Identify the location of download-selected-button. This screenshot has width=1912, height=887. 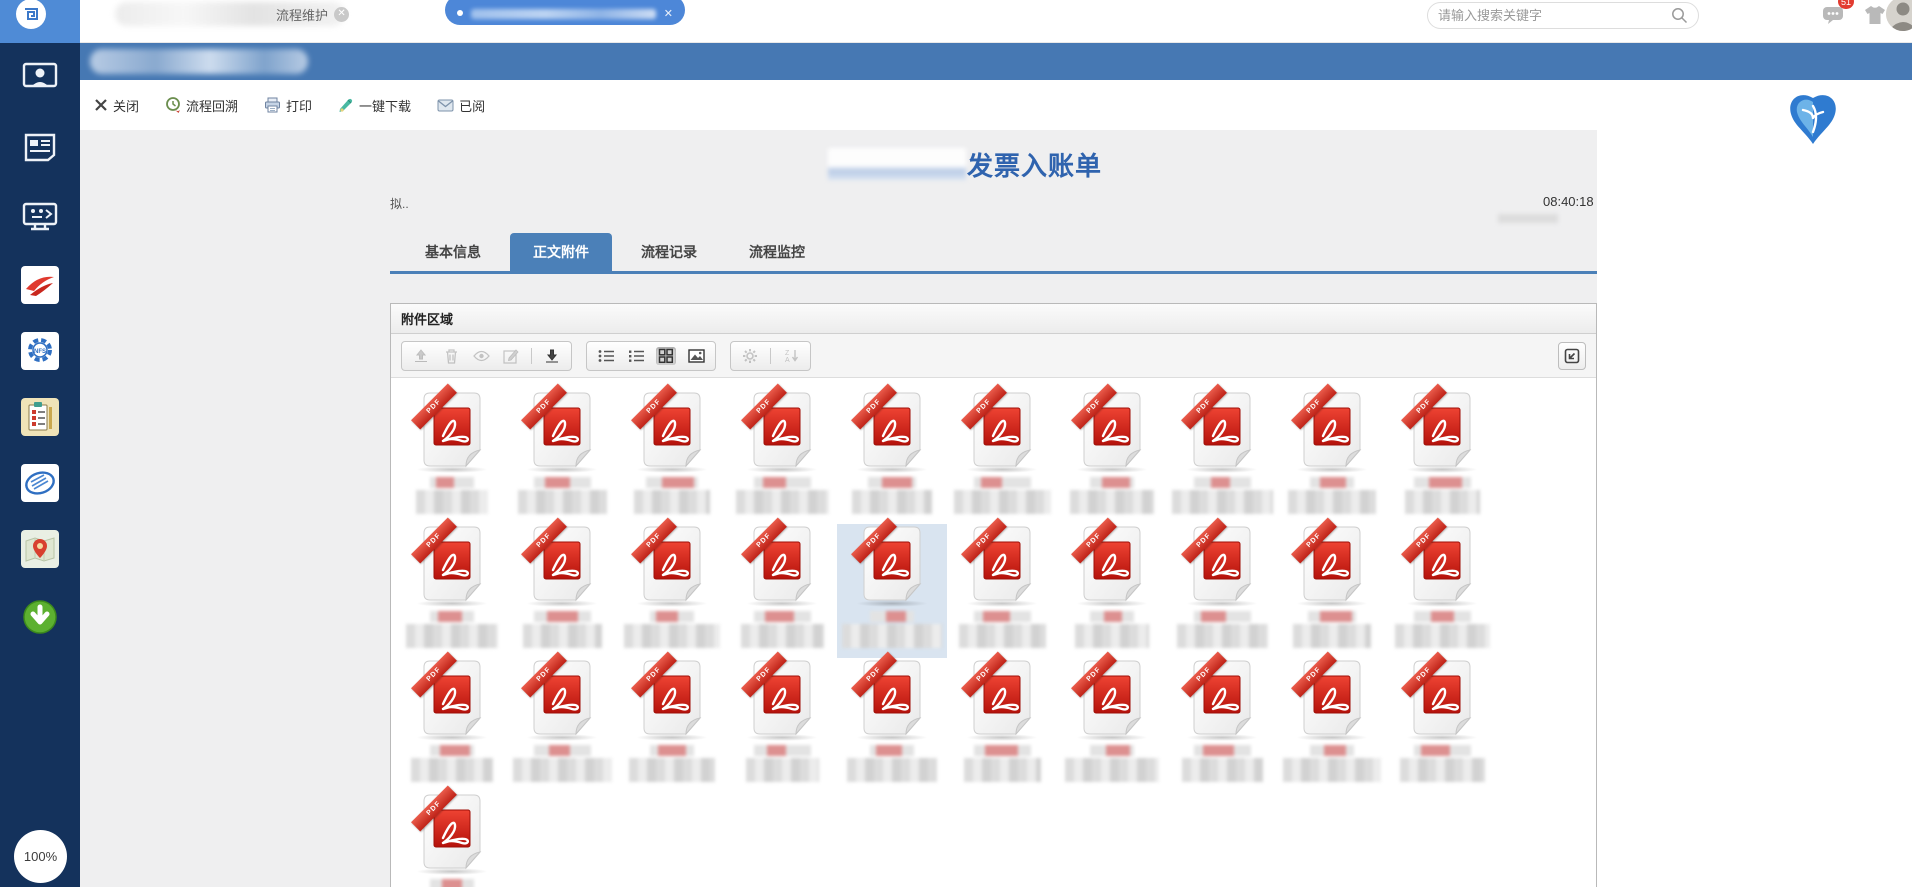
(552, 356).